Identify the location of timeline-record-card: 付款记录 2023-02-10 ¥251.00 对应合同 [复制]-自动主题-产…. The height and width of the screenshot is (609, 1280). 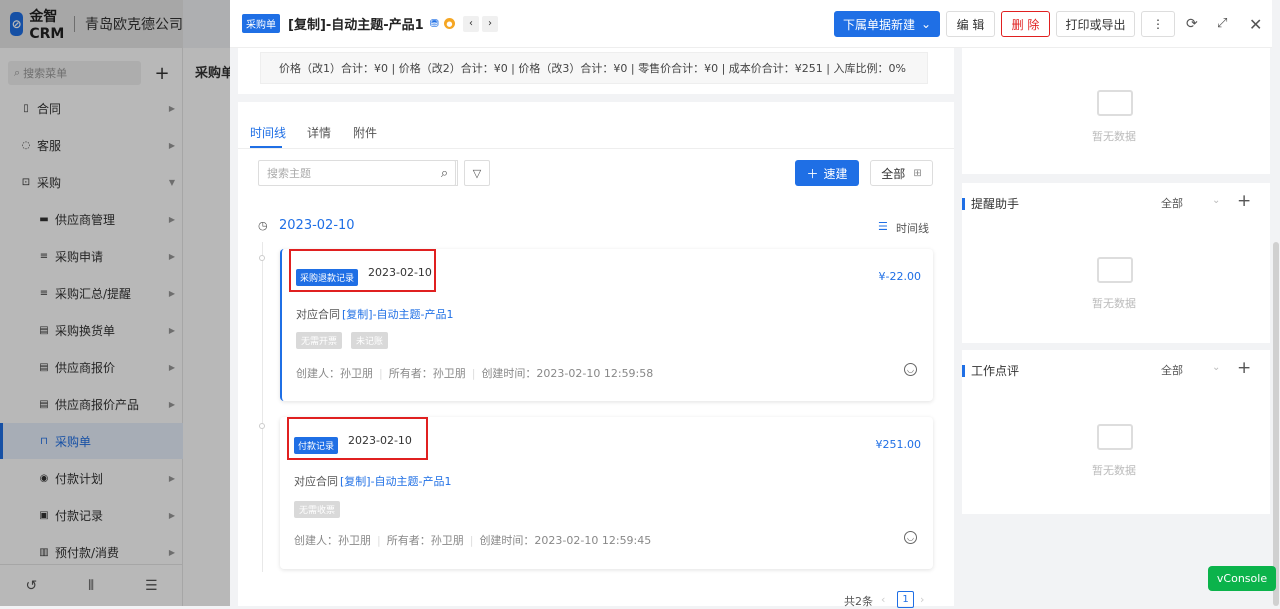
(606, 493).